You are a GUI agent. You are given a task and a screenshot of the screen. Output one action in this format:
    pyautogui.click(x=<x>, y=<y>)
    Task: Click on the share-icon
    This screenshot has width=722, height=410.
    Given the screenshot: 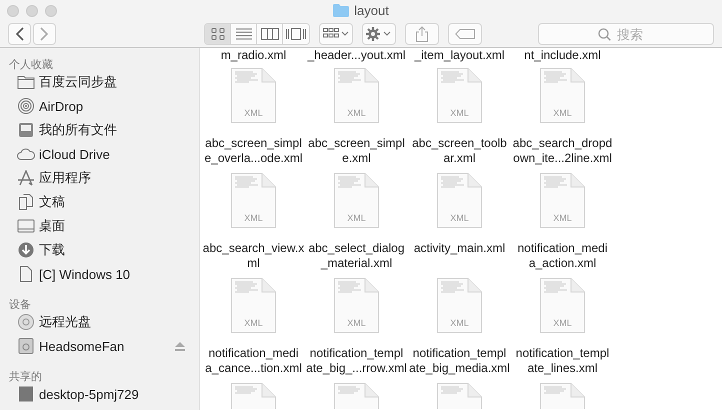 What is the action you would take?
    pyautogui.click(x=422, y=34)
    